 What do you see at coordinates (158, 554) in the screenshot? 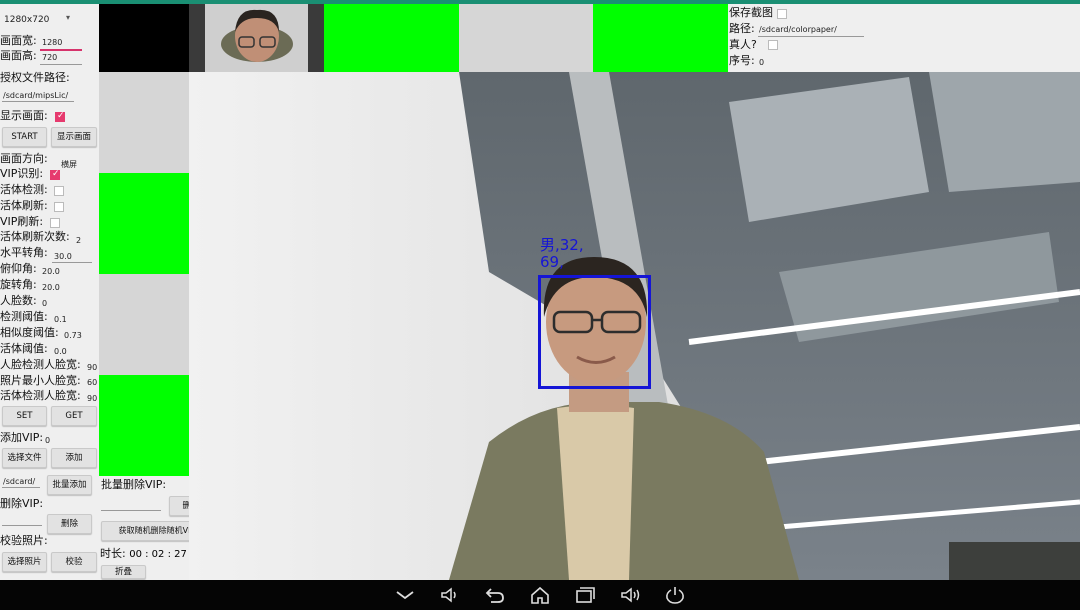
I see `duration-value: 00 : 02 : 27` at bounding box center [158, 554].